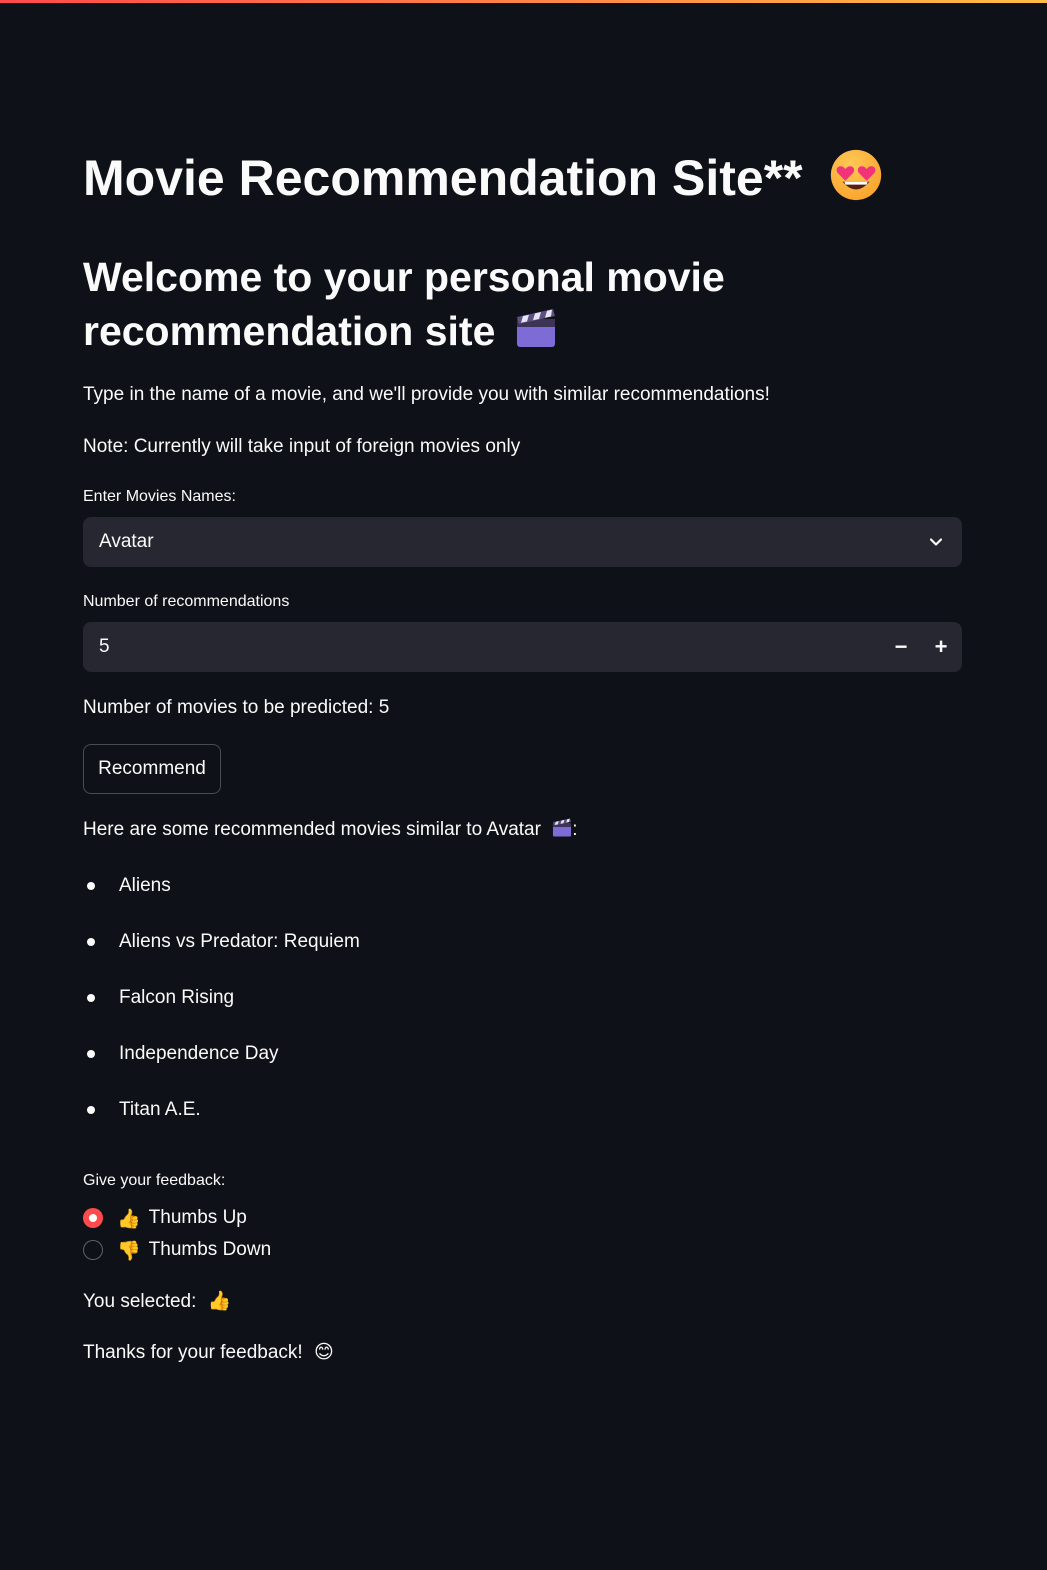 The height and width of the screenshot is (1570, 1047). I want to click on selected-feedback-text: You selected: 👍, so click(157, 1301).